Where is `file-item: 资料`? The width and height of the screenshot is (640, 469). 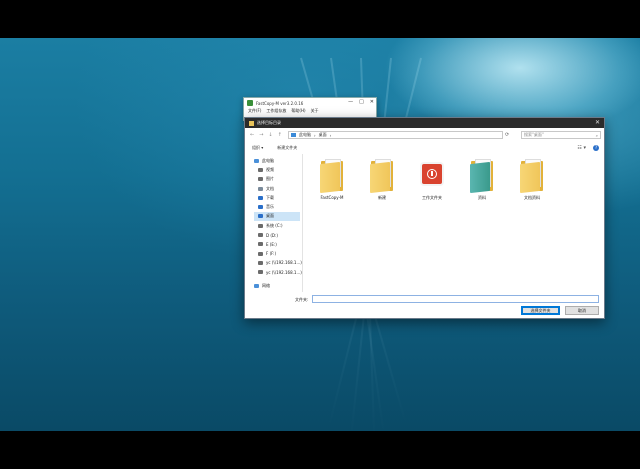 file-item: 资料 is located at coordinates (482, 179).